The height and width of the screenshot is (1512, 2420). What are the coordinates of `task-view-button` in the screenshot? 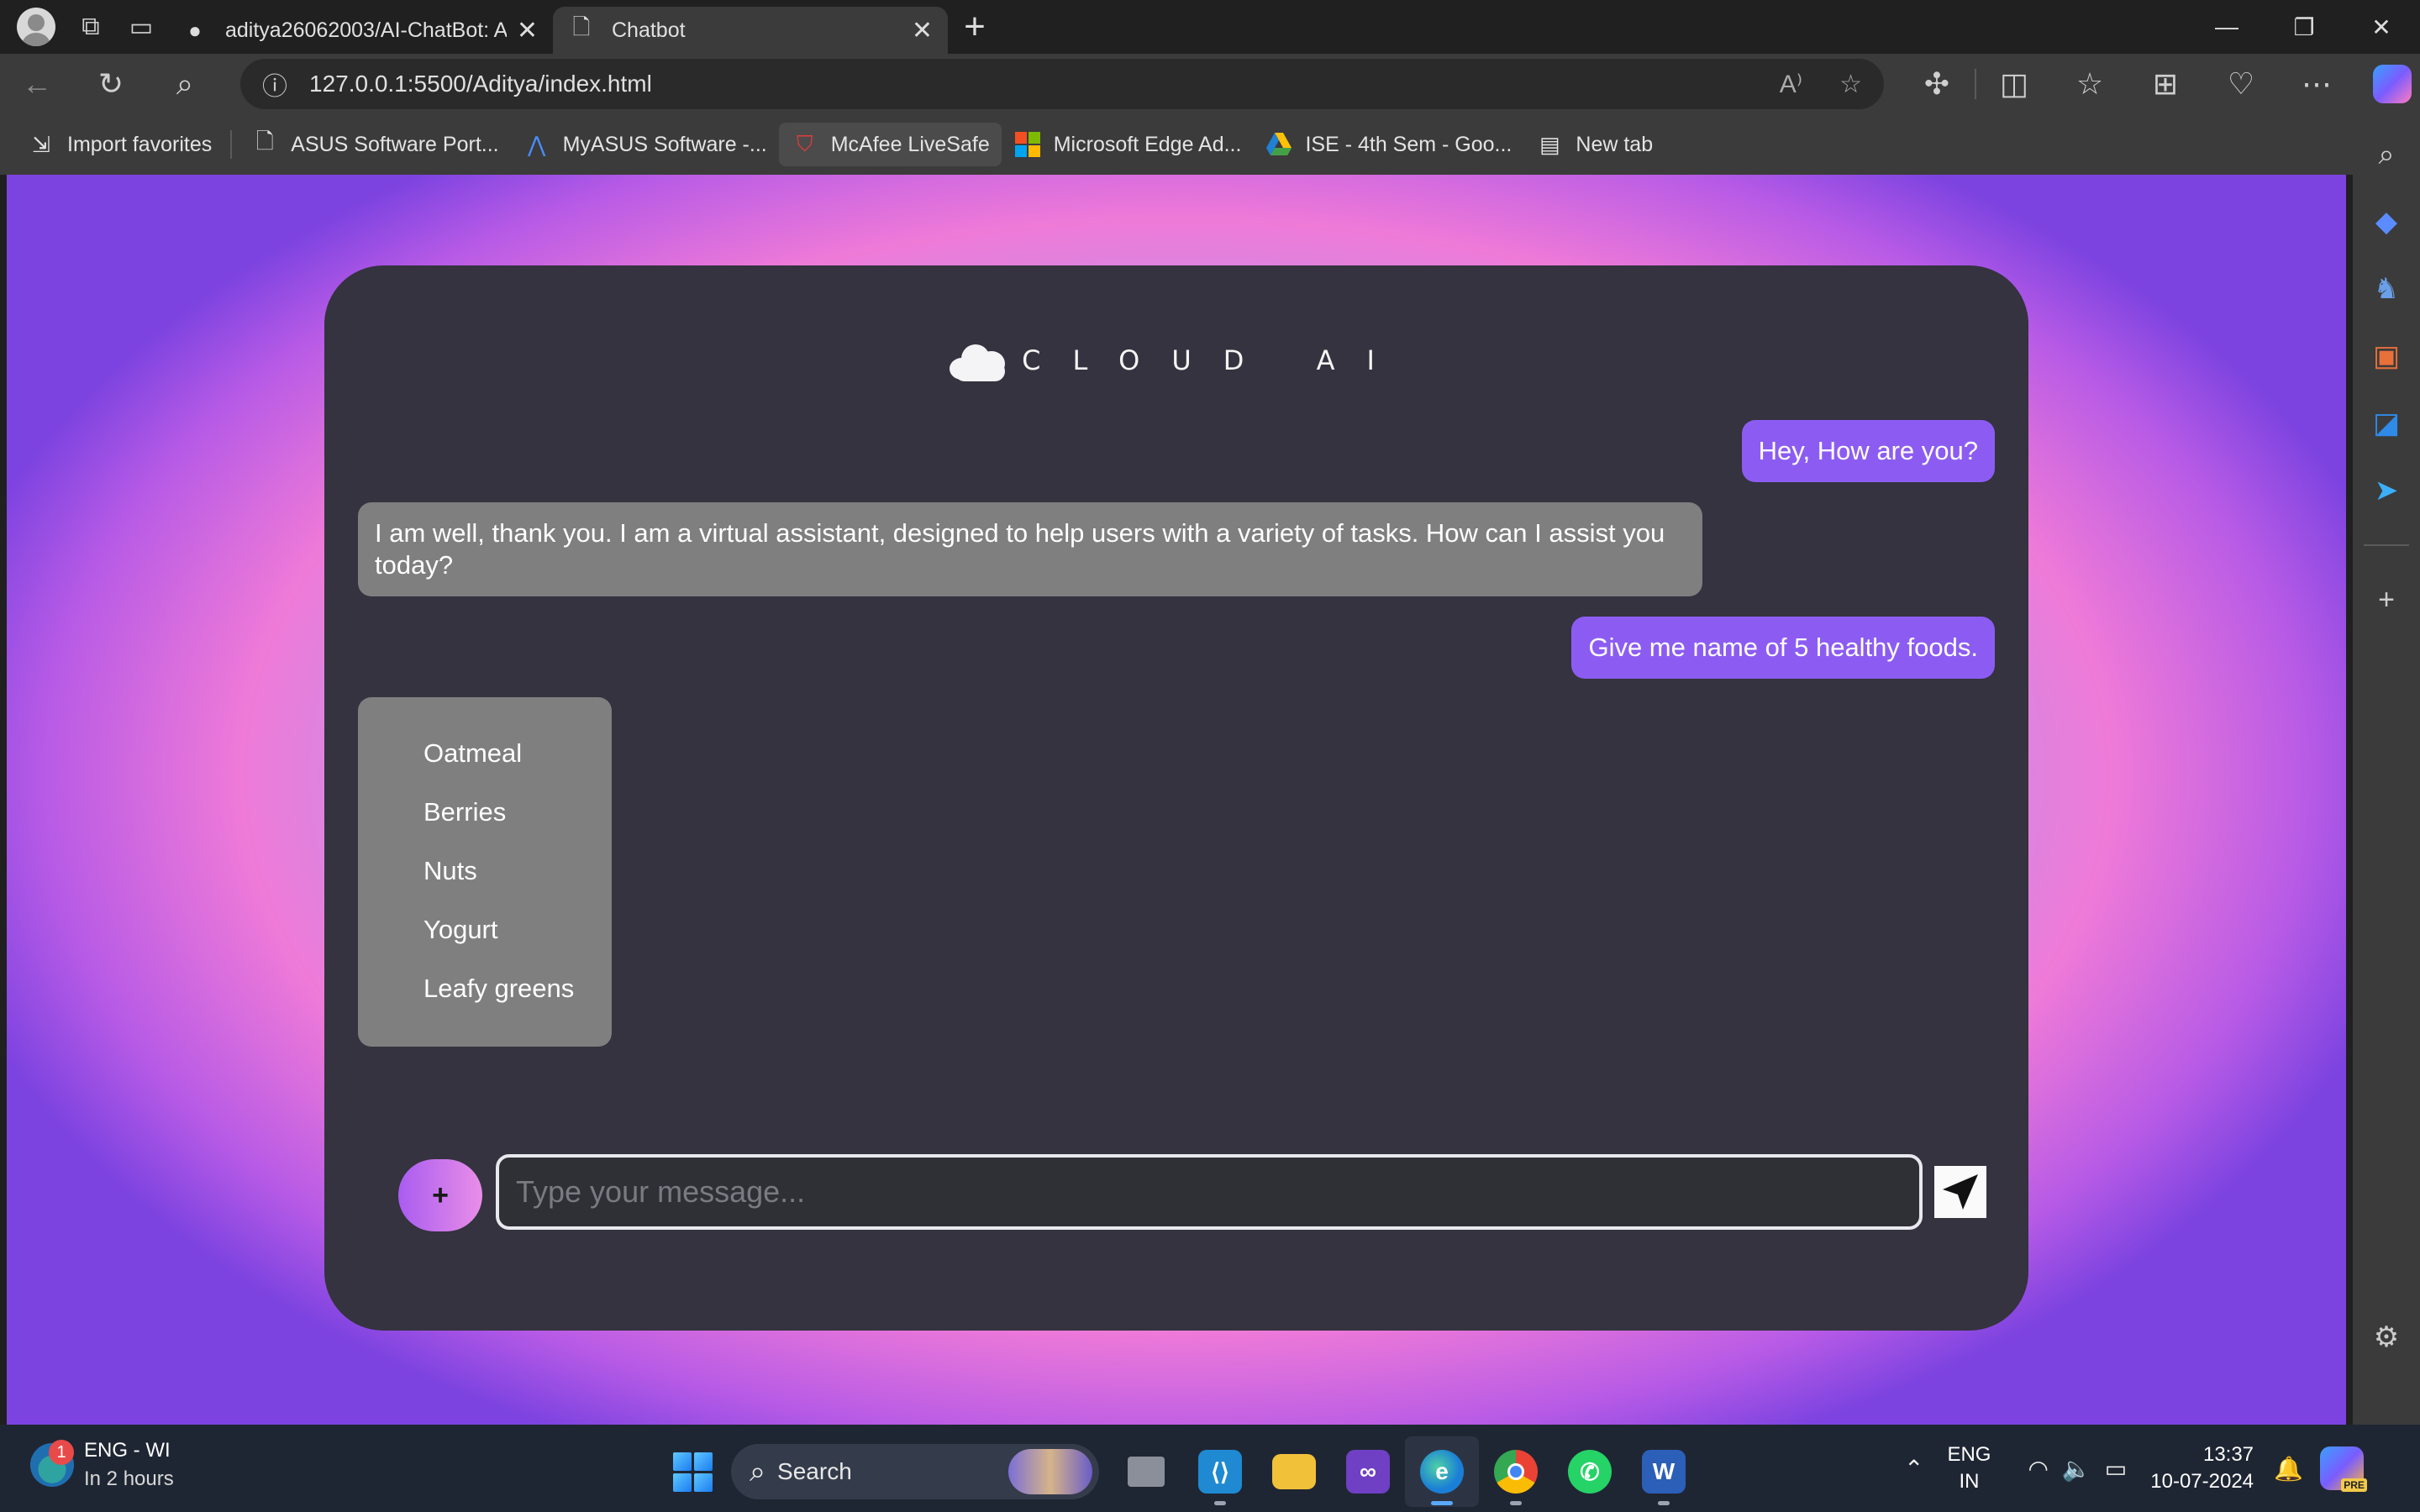 It's located at (1146, 1471).